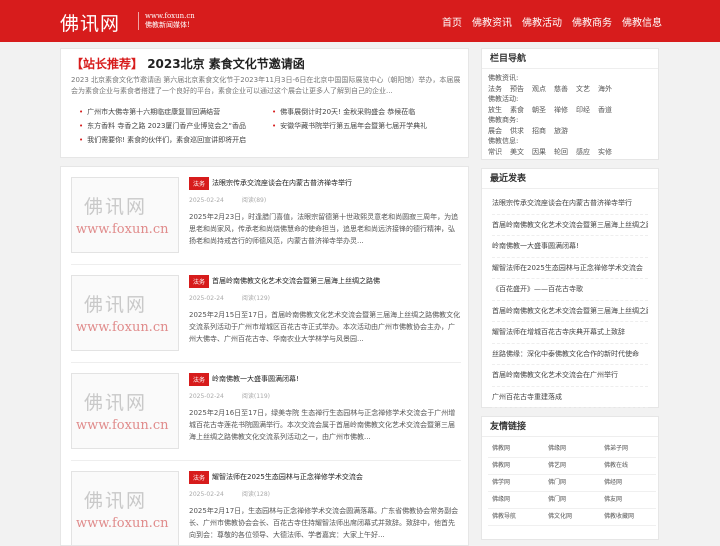 This screenshot has width=720, height=546. I want to click on featured-tag: 【站长推荐】, so click(107, 64).